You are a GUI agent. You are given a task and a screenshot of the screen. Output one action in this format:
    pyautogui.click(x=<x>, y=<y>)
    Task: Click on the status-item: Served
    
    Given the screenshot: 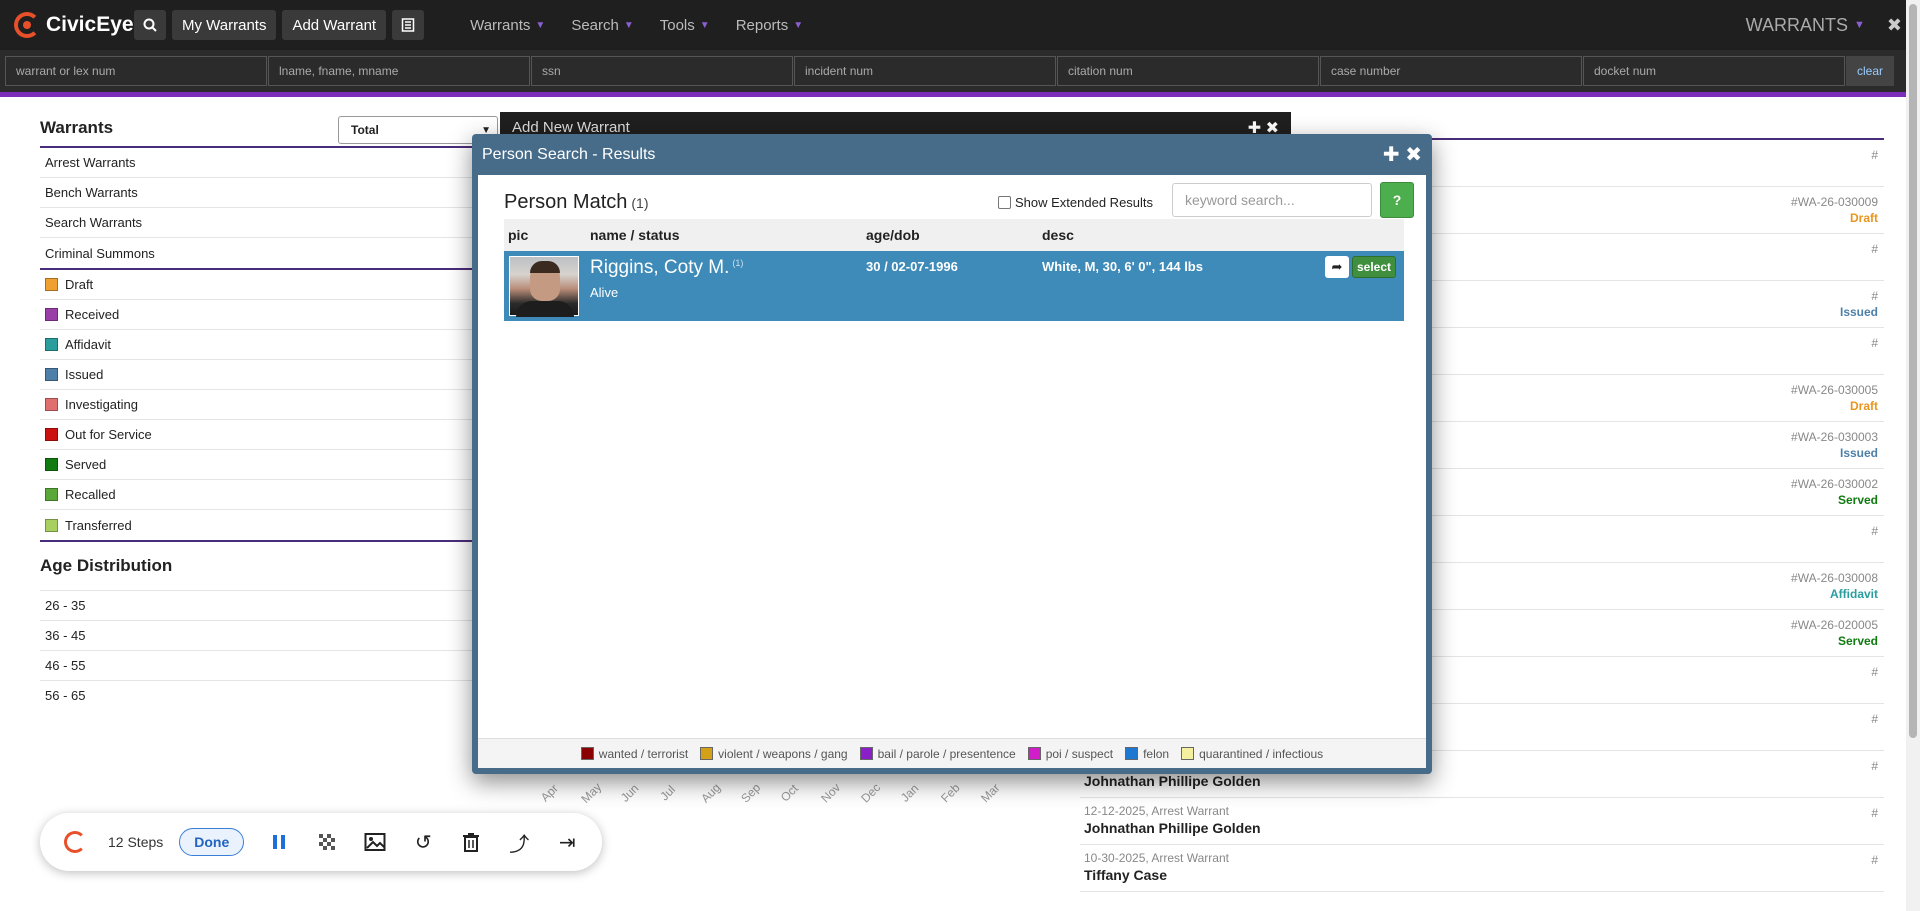 What is the action you would take?
    pyautogui.click(x=260, y=465)
    